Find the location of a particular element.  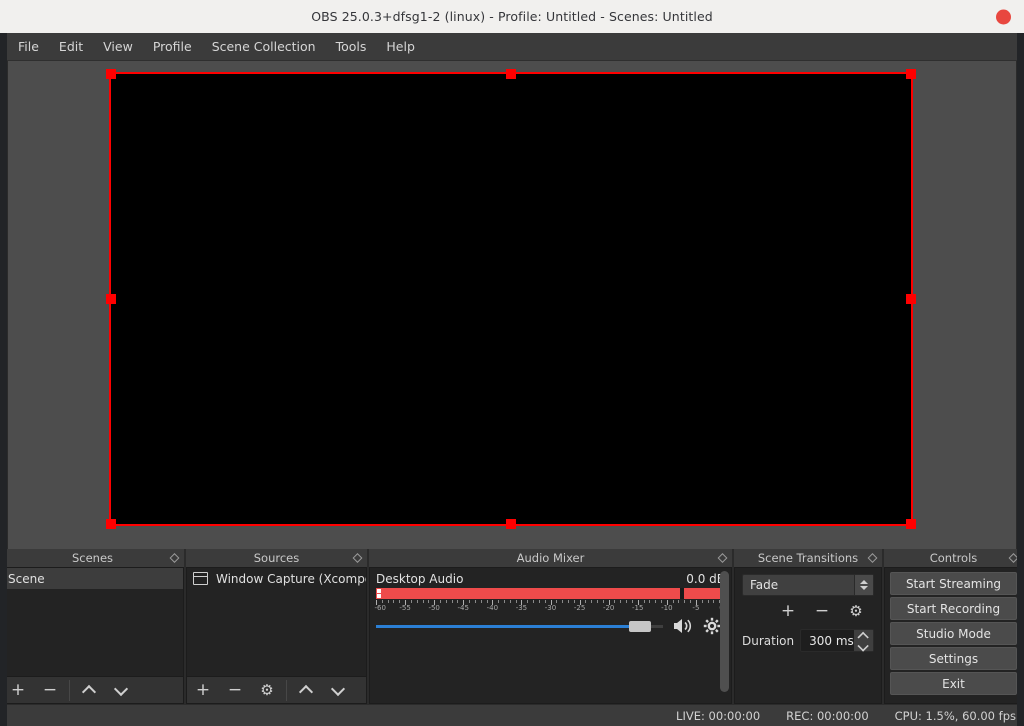

scenes-list: Scene is located at coordinates (92, 622).